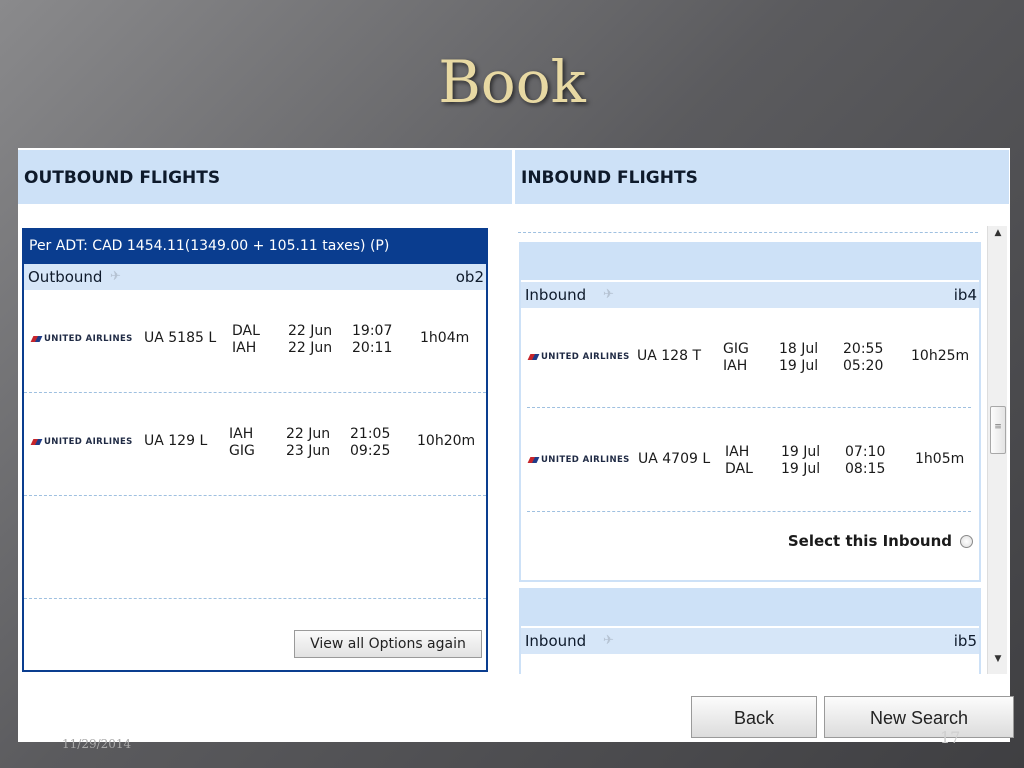 The image size is (1024, 768). What do you see at coordinates (255, 547) in the screenshot?
I see `empty-segment-divider` at bounding box center [255, 547].